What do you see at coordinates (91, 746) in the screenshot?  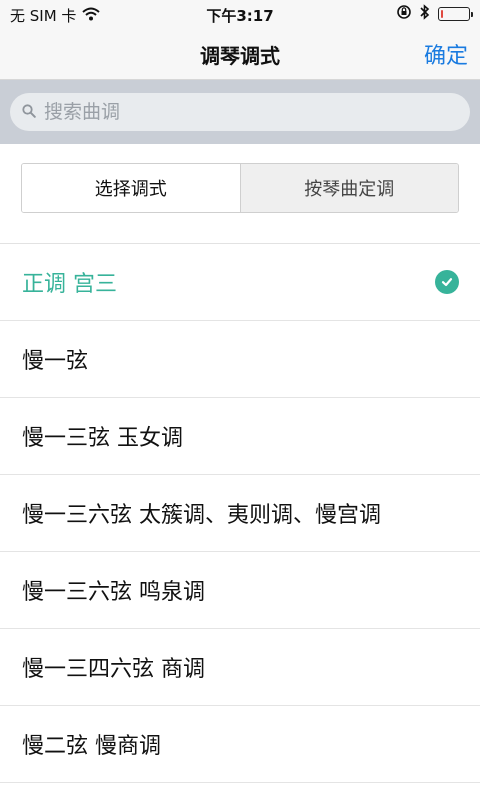 I see `list-item-label: 慢二弦 慢商调` at bounding box center [91, 746].